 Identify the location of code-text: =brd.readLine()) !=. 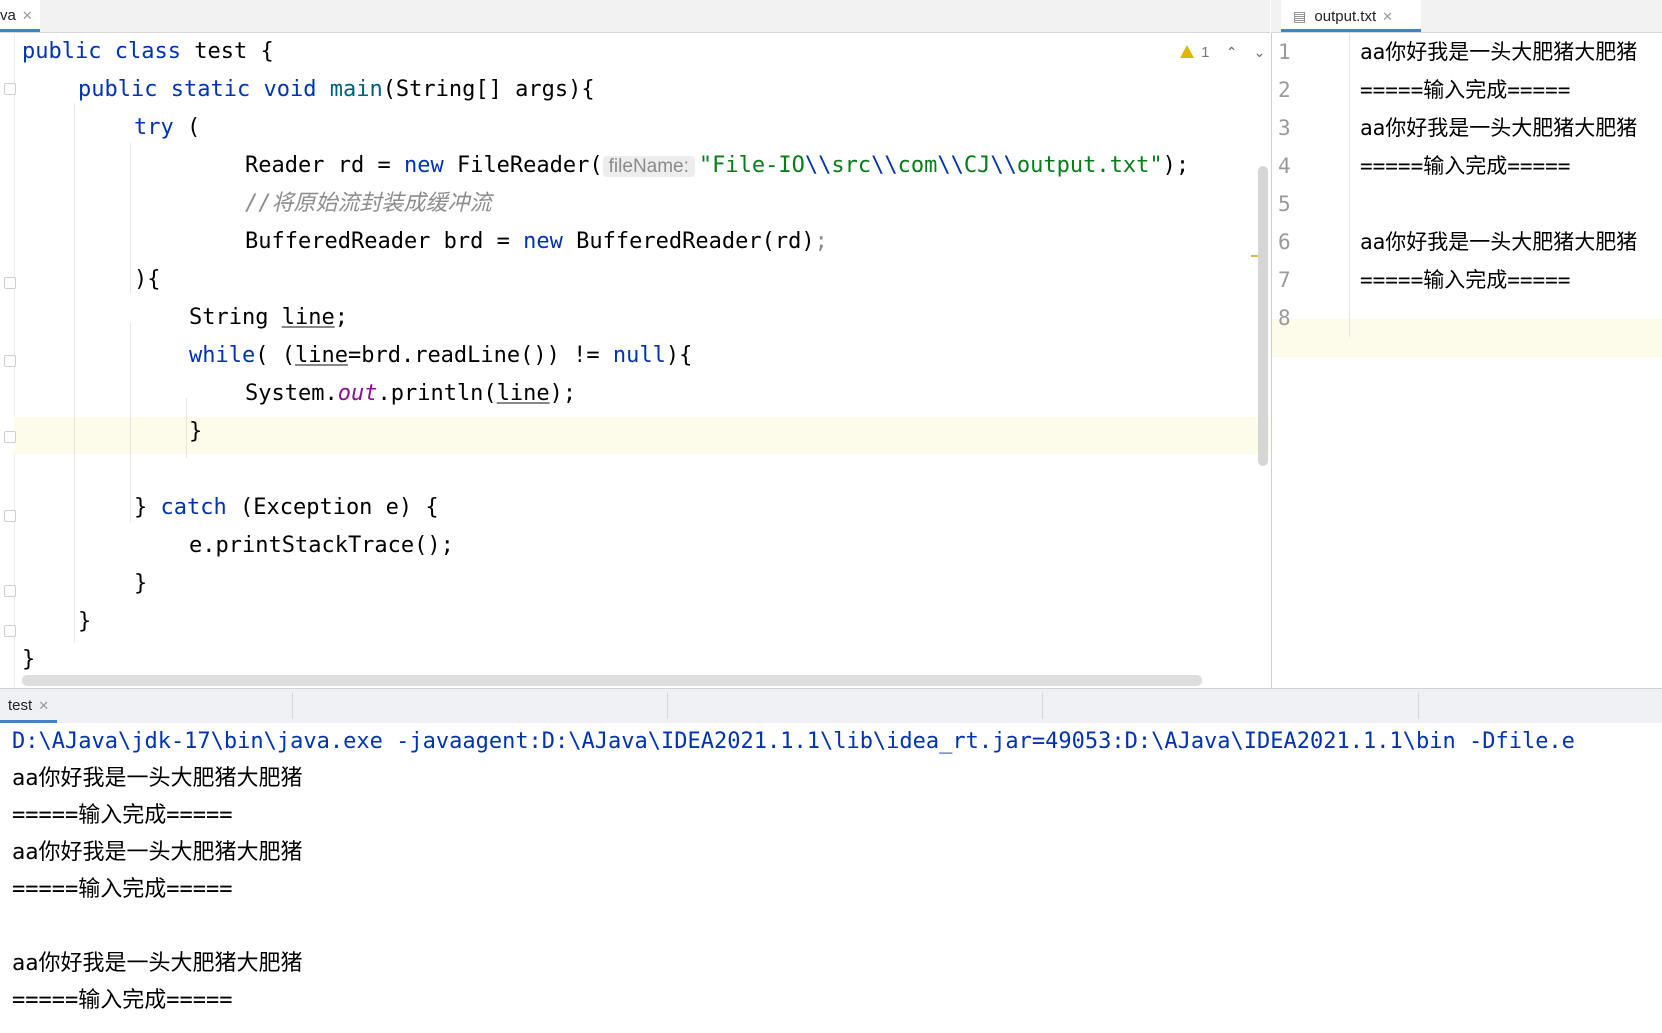
(480, 355).